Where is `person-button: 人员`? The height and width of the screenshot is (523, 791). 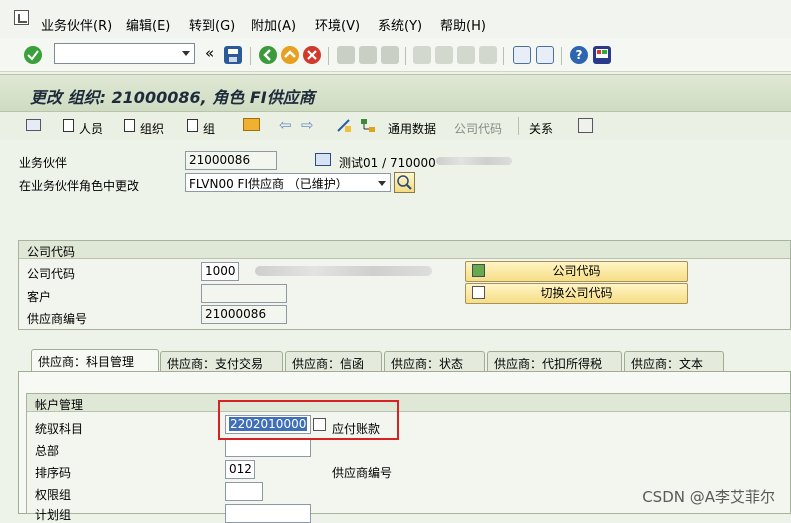 person-button: 人员 is located at coordinates (91, 128).